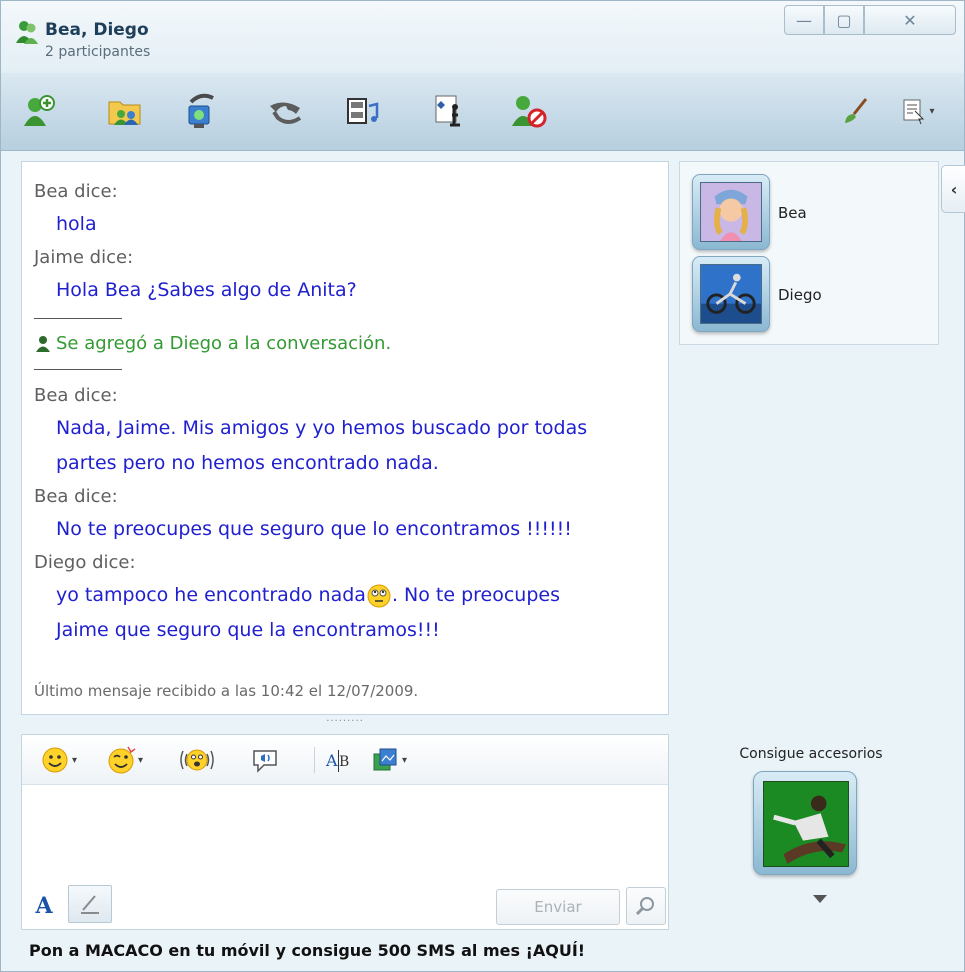 The height and width of the screenshot is (972, 965). Describe the element at coordinates (44, 906) in the screenshot. I see `text-format-button: A` at that location.